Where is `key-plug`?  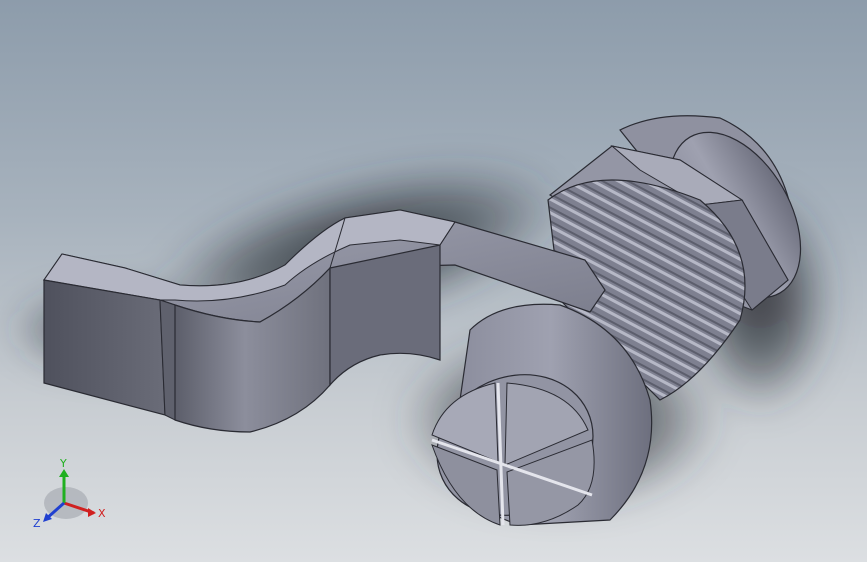 key-plug is located at coordinates (542, 414).